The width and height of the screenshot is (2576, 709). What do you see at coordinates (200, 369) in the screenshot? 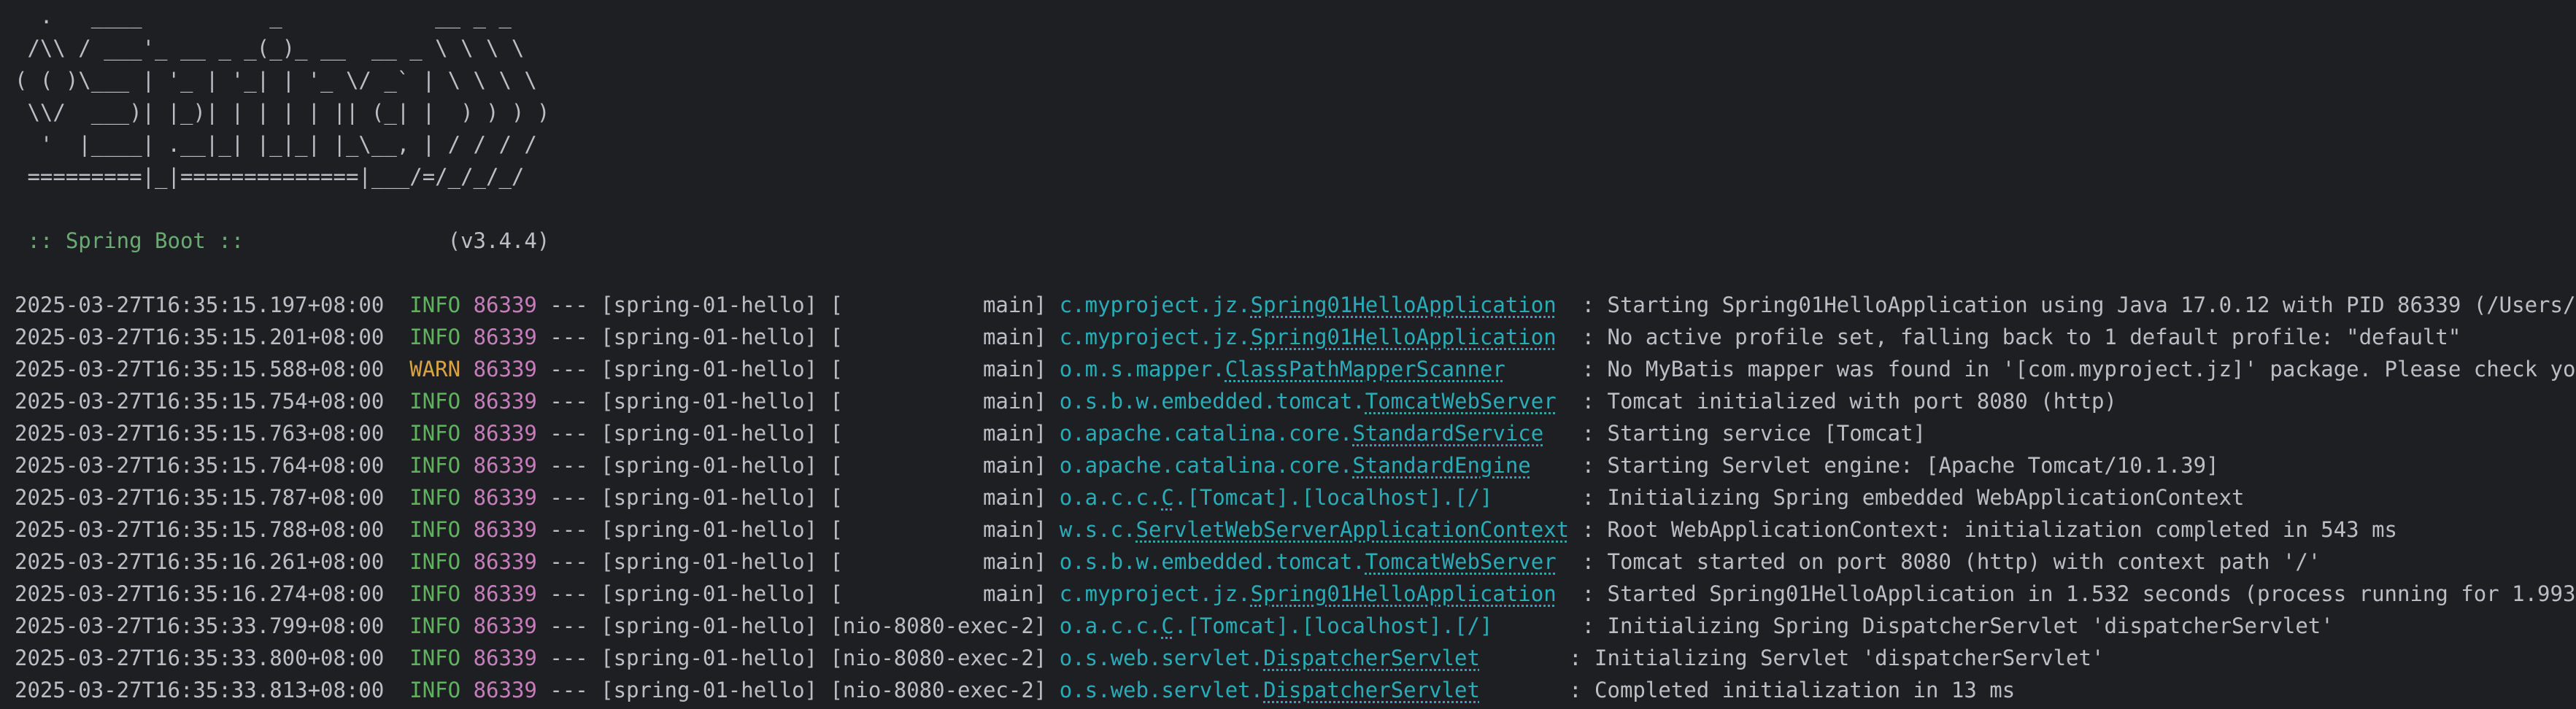
I see `log-timestamp: 2025-03-27T16:35:15.588+08:00` at bounding box center [200, 369].